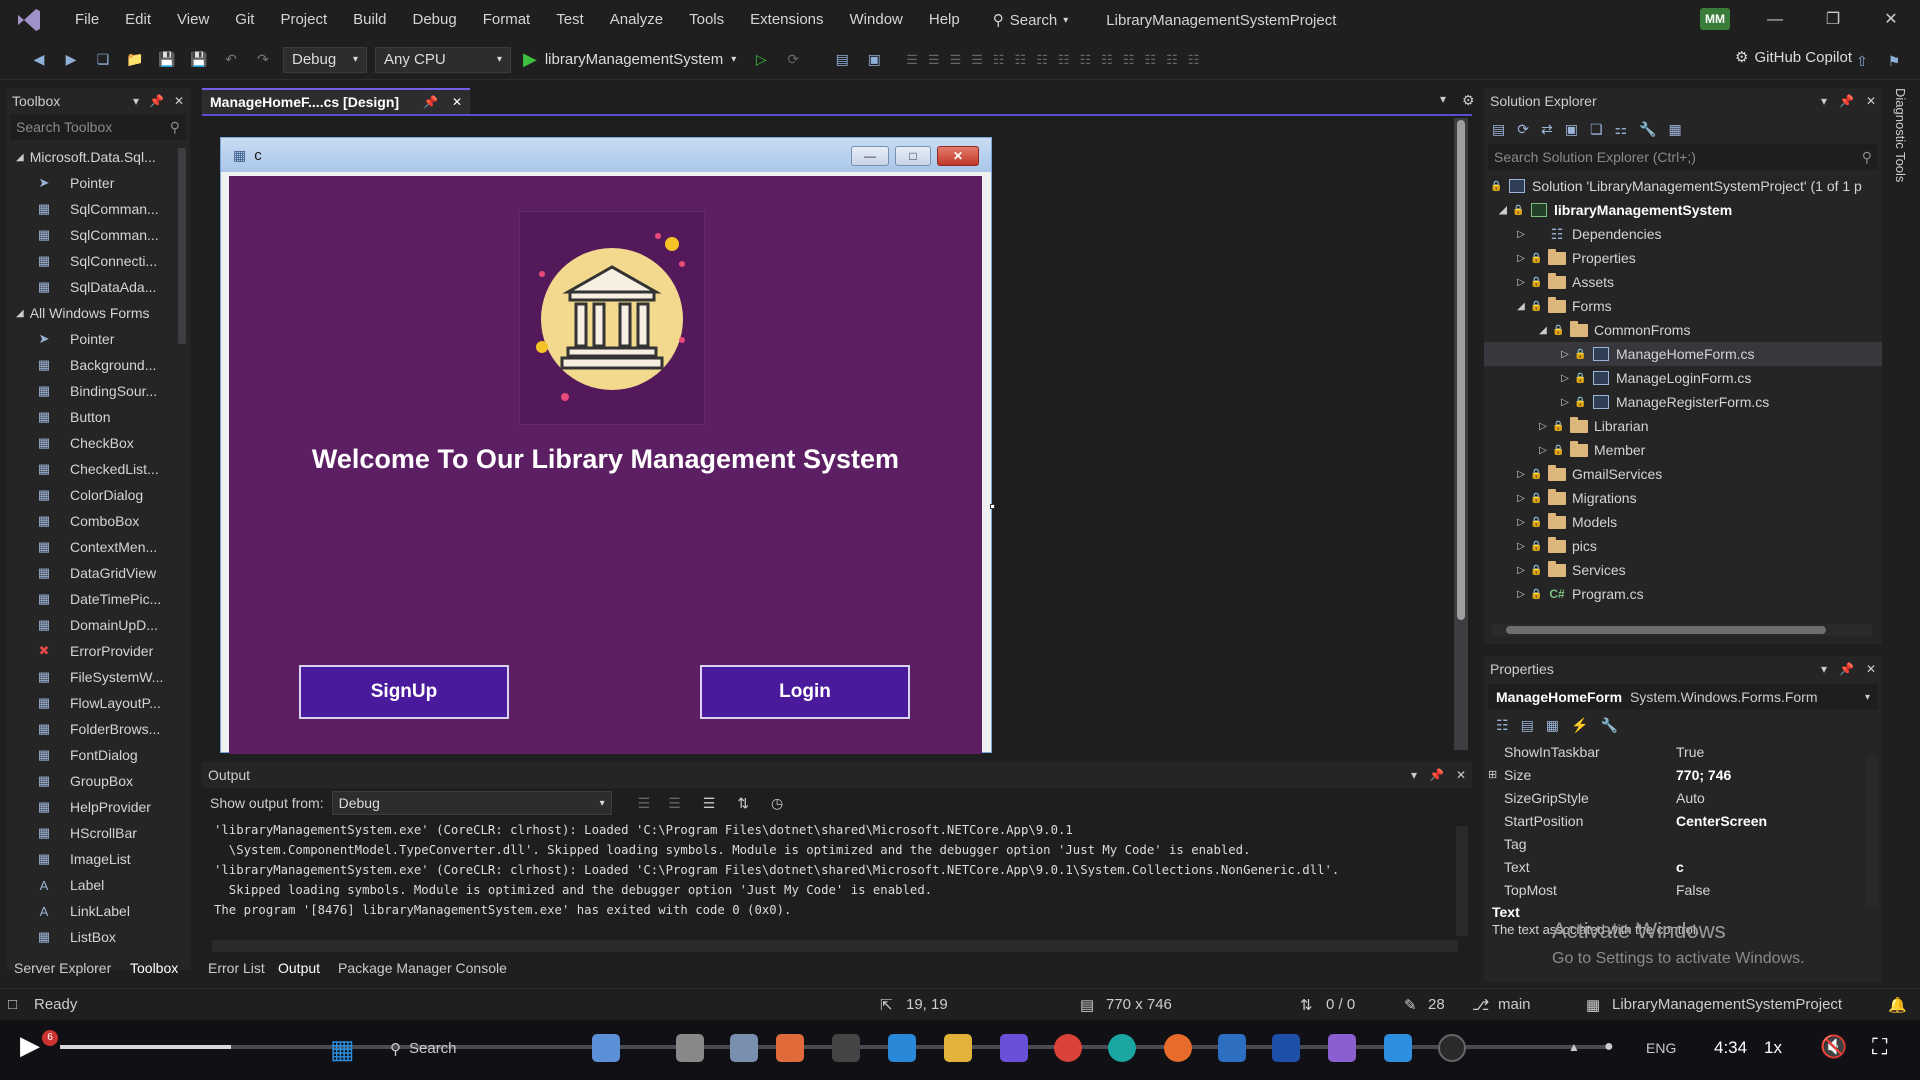  I want to click on menu-edit: Edit, so click(138, 20).